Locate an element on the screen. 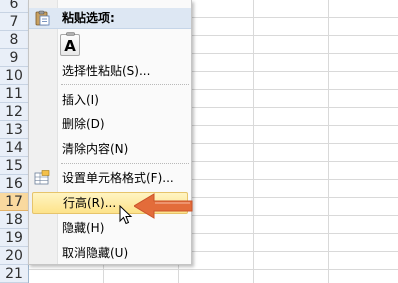  row-header: 15 is located at coordinates (14, 166).